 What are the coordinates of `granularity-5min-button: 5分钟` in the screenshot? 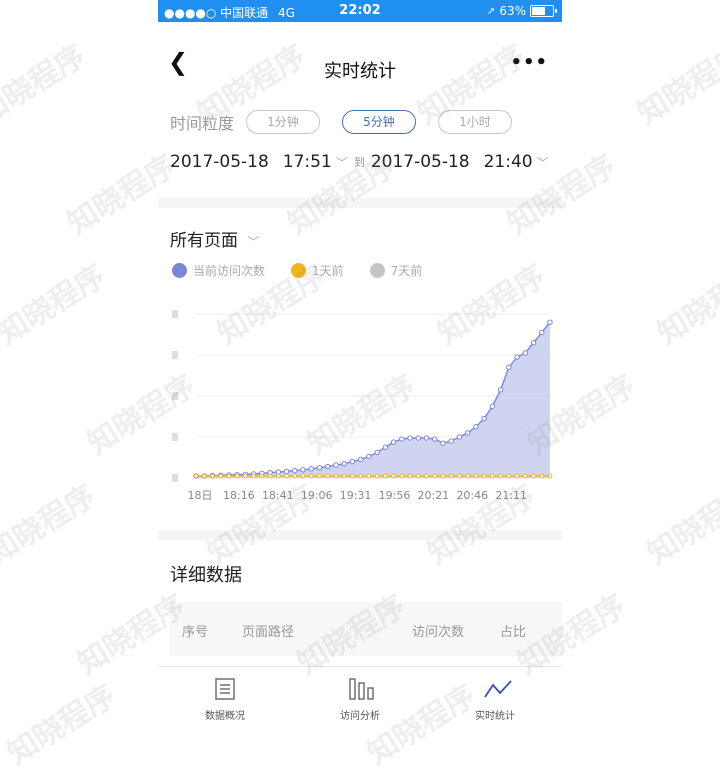 It's located at (379, 122).